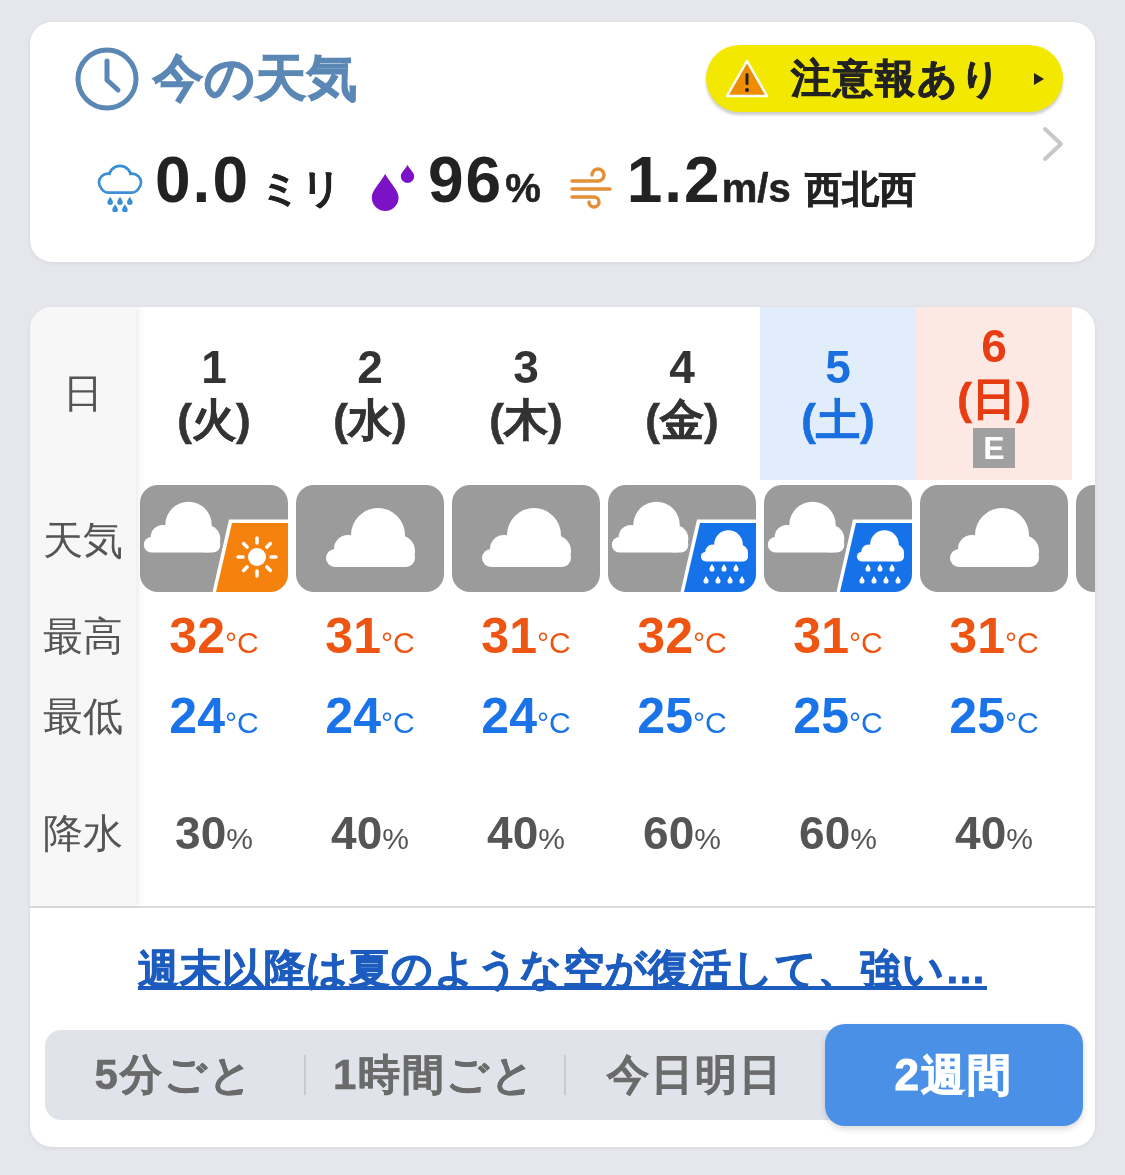 The image size is (1125, 1175). I want to click on weekday-label: (日), so click(994, 398).